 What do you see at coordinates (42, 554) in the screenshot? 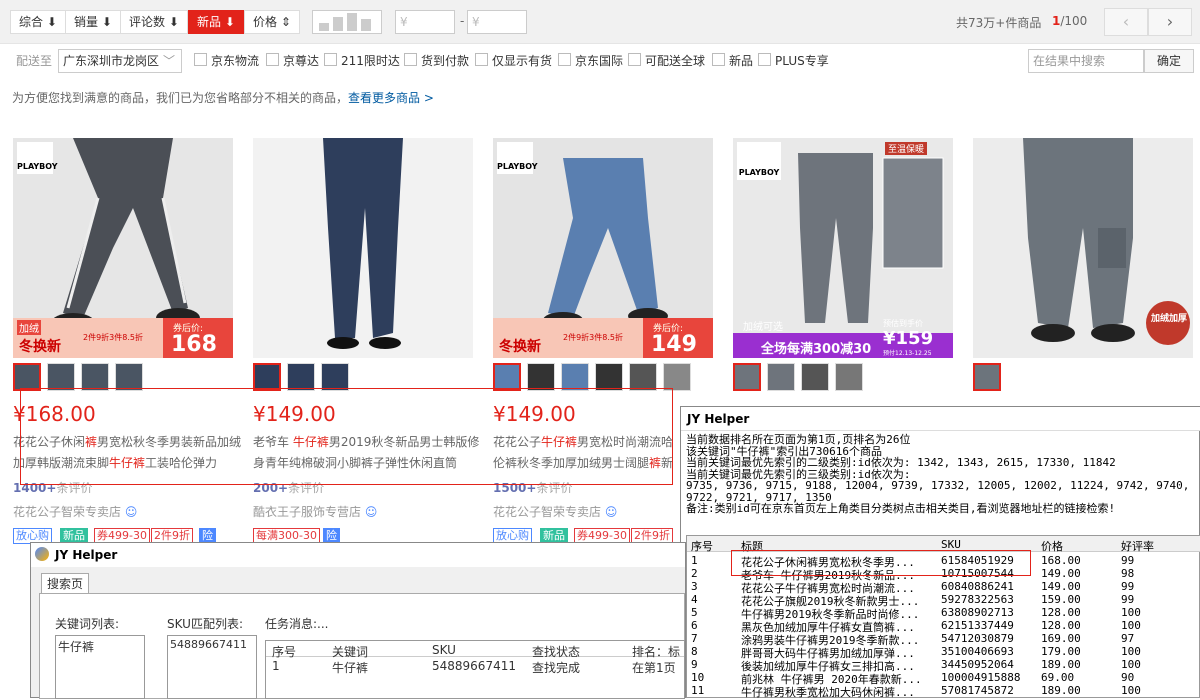
I see `app-logo-icon` at bounding box center [42, 554].